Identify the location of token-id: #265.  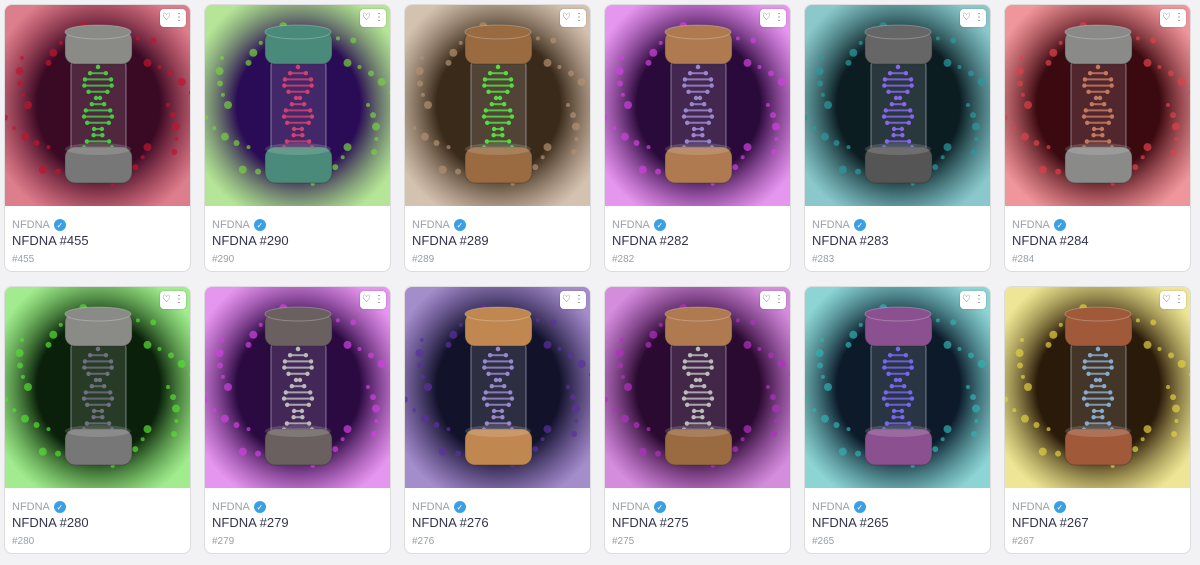
(823, 541).